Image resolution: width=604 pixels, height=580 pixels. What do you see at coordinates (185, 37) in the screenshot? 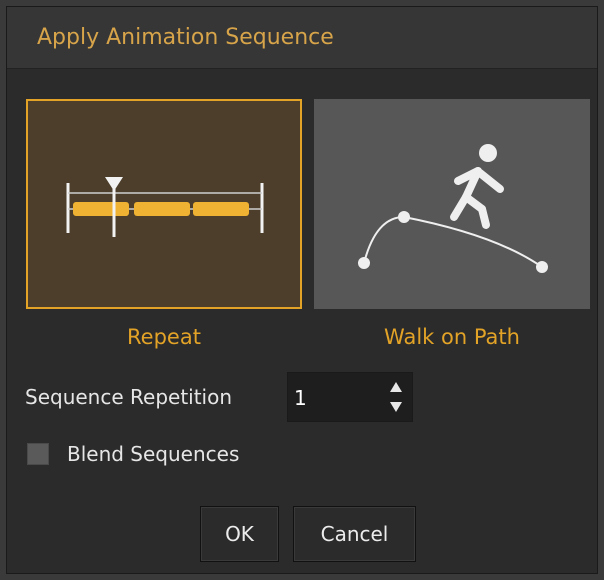
I see `dialog-title: Apply Animation Sequence` at bounding box center [185, 37].